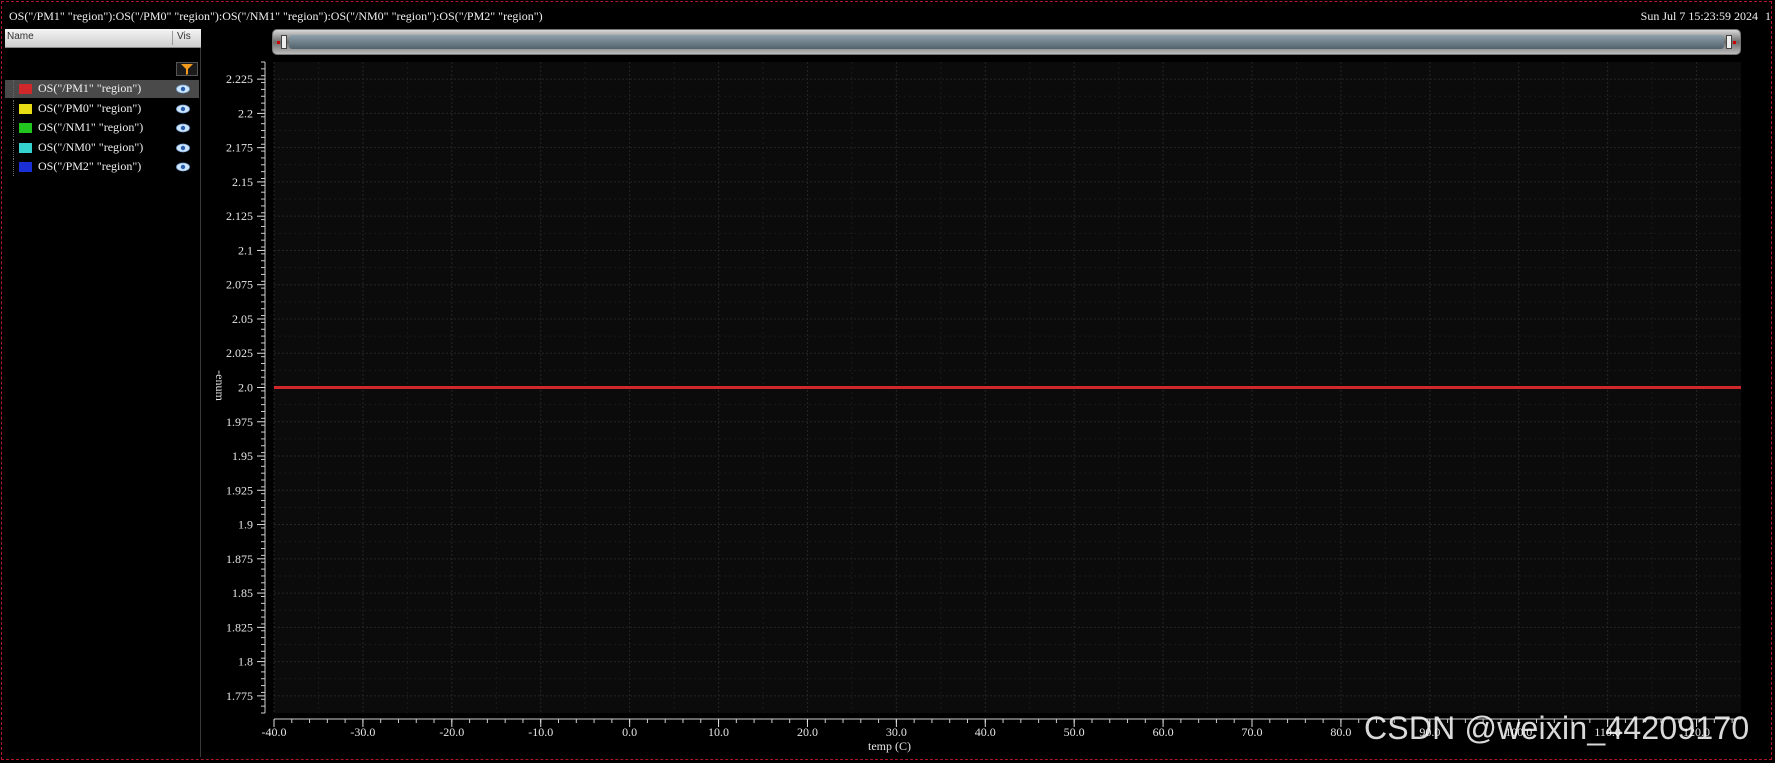 Image resolution: width=1775 pixels, height=763 pixels. I want to click on y-tick-label: 2.075, so click(239, 285).